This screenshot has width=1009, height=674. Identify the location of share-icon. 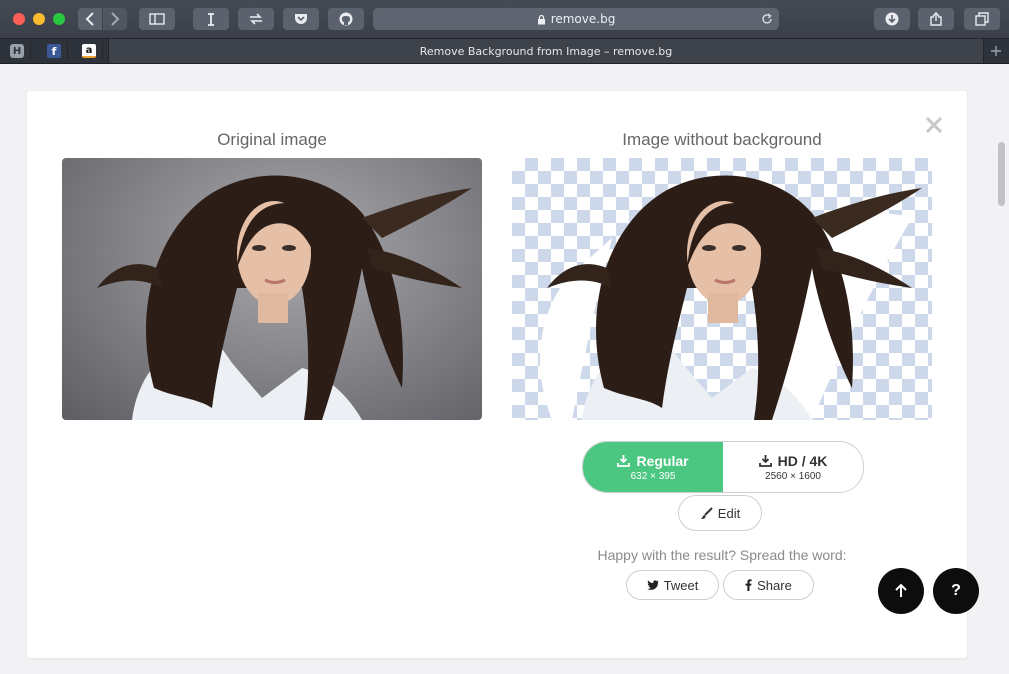
(936, 19).